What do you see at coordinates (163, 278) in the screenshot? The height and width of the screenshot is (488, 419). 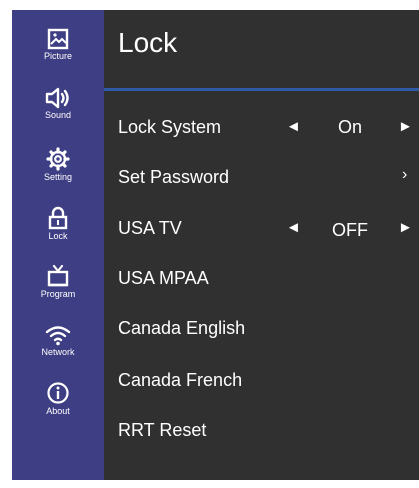 I see `menu-row-label: USA MPAA` at bounding box center [163, 278].